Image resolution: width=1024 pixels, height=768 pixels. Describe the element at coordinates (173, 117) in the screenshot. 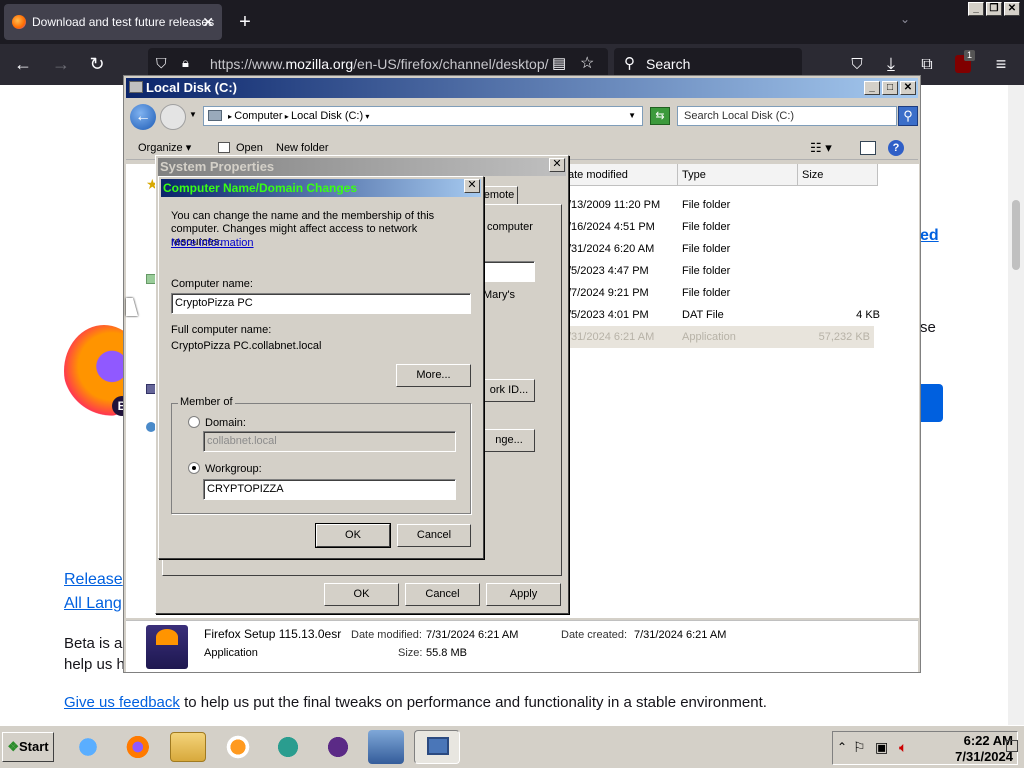

I see `forward-arrow-icon` at that location.